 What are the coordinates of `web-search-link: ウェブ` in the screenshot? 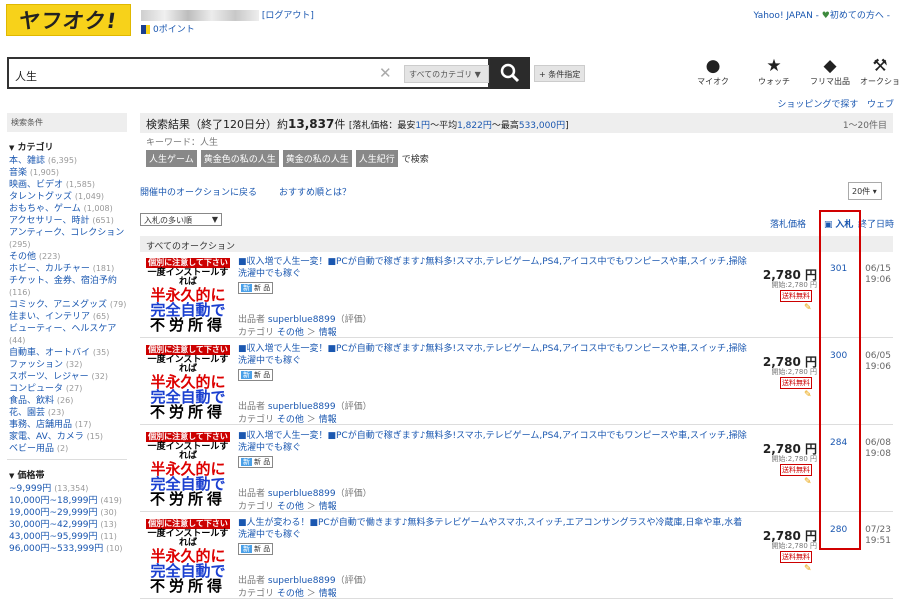 It's located at (880, 105).